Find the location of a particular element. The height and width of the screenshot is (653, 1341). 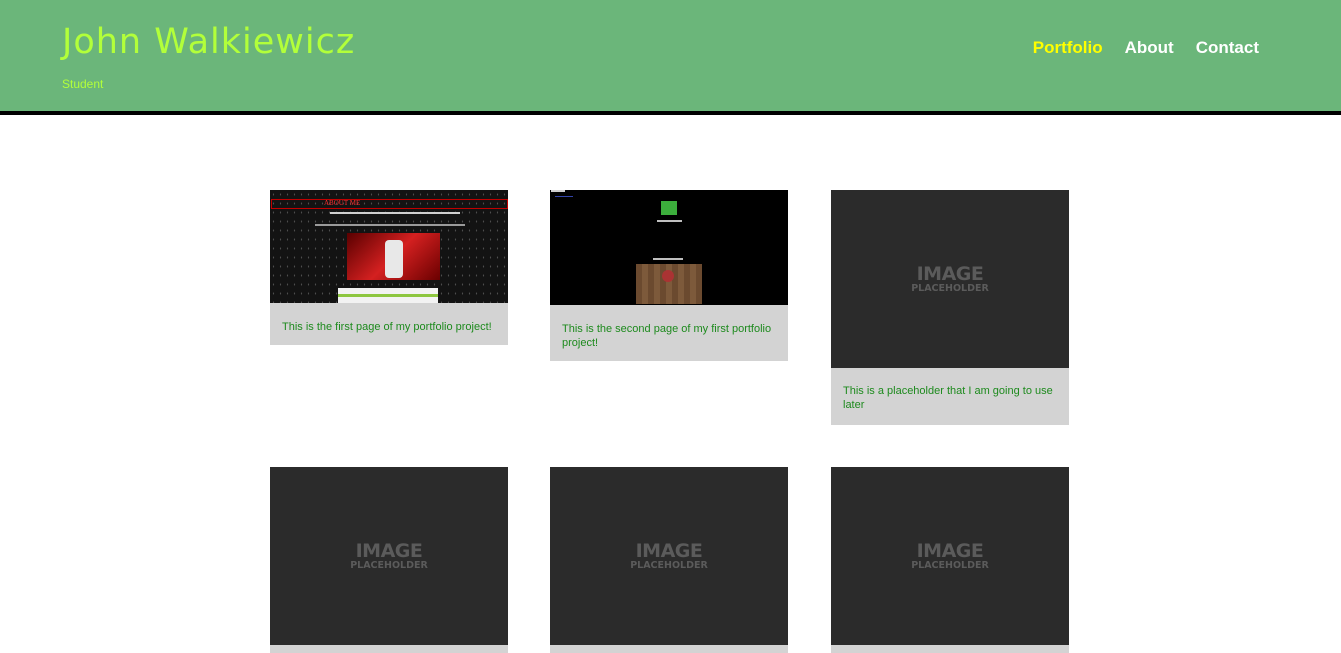

portfolio-card-6: IMAGE PLACEHOLDER is located at coordinates (950, 560).